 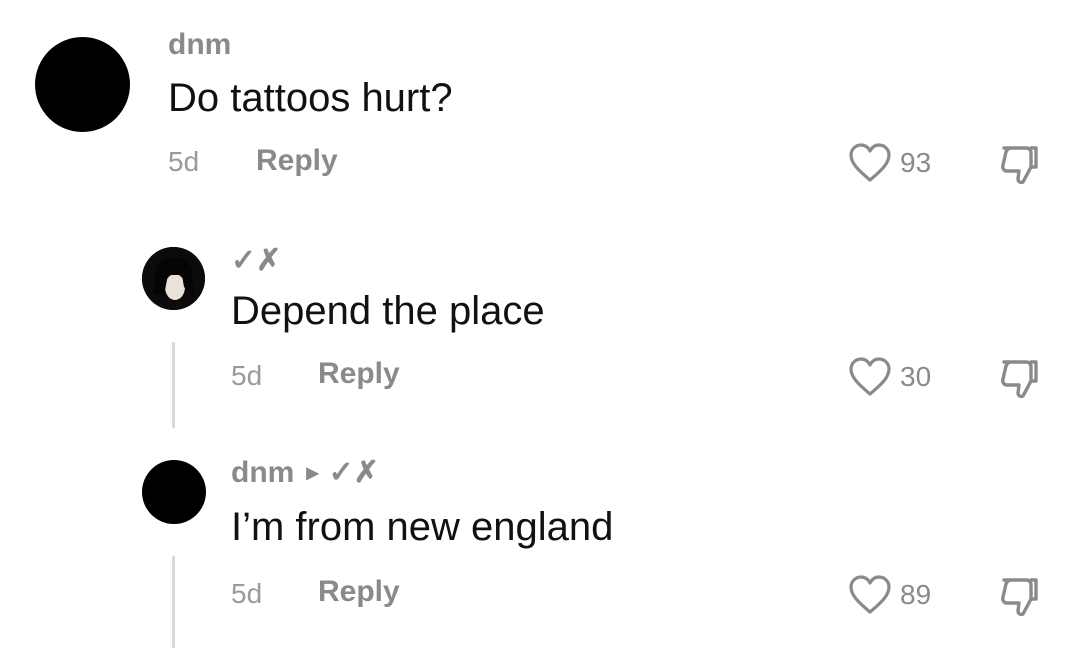 What do you see at coordinates (247, 593) in the screenshot?
I see `comment-time: 5d` at bounding box center [247, 593].